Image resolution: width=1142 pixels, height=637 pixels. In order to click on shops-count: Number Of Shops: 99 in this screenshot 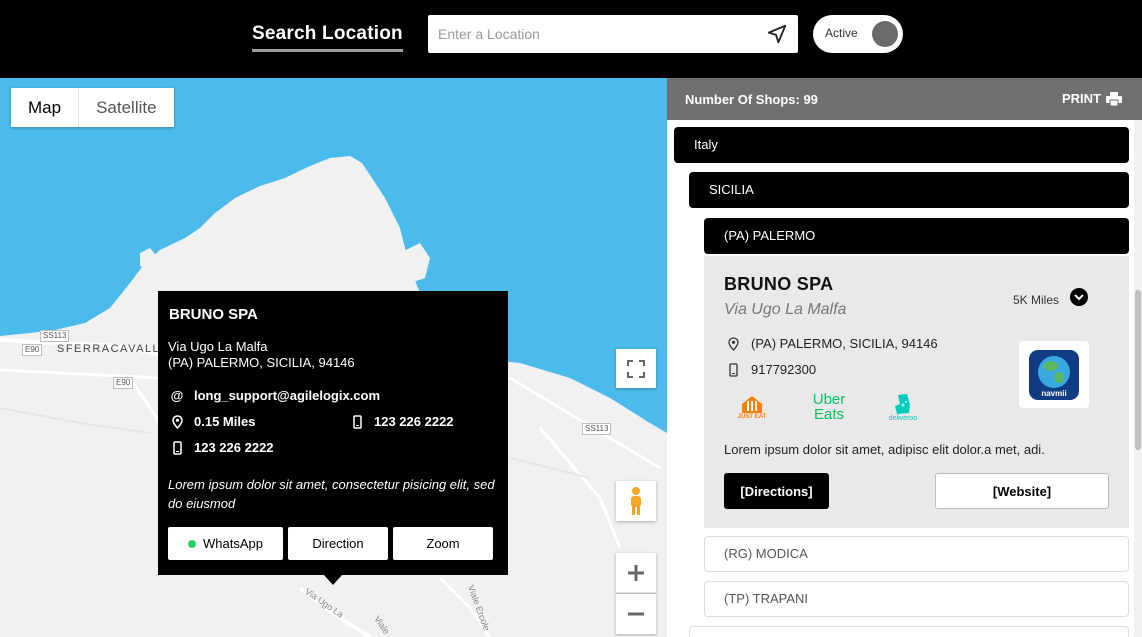, I will do `click(751, 99)`.